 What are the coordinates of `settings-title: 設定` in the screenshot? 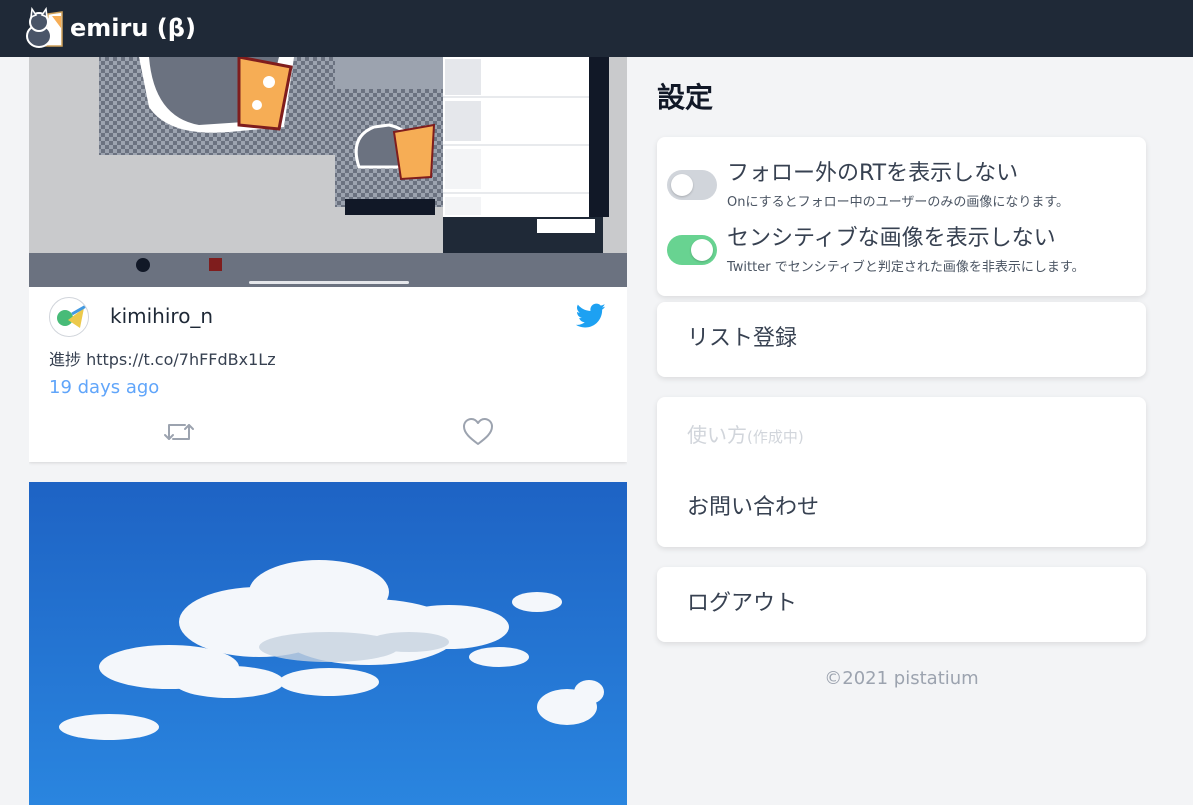 It's located at (685, 97).